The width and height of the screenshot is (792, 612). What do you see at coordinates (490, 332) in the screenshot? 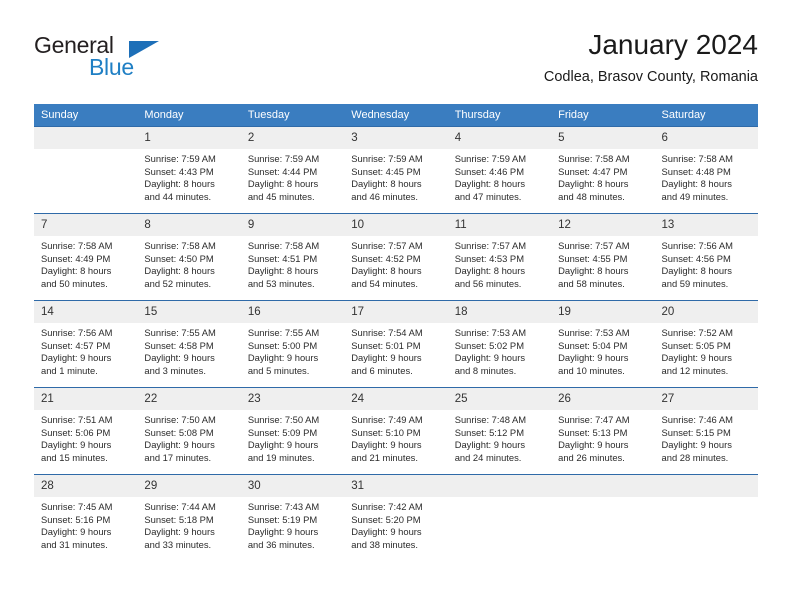
I see `day-info-line: Sunrise: 7:53 AM` at bounding box center [490, 332].